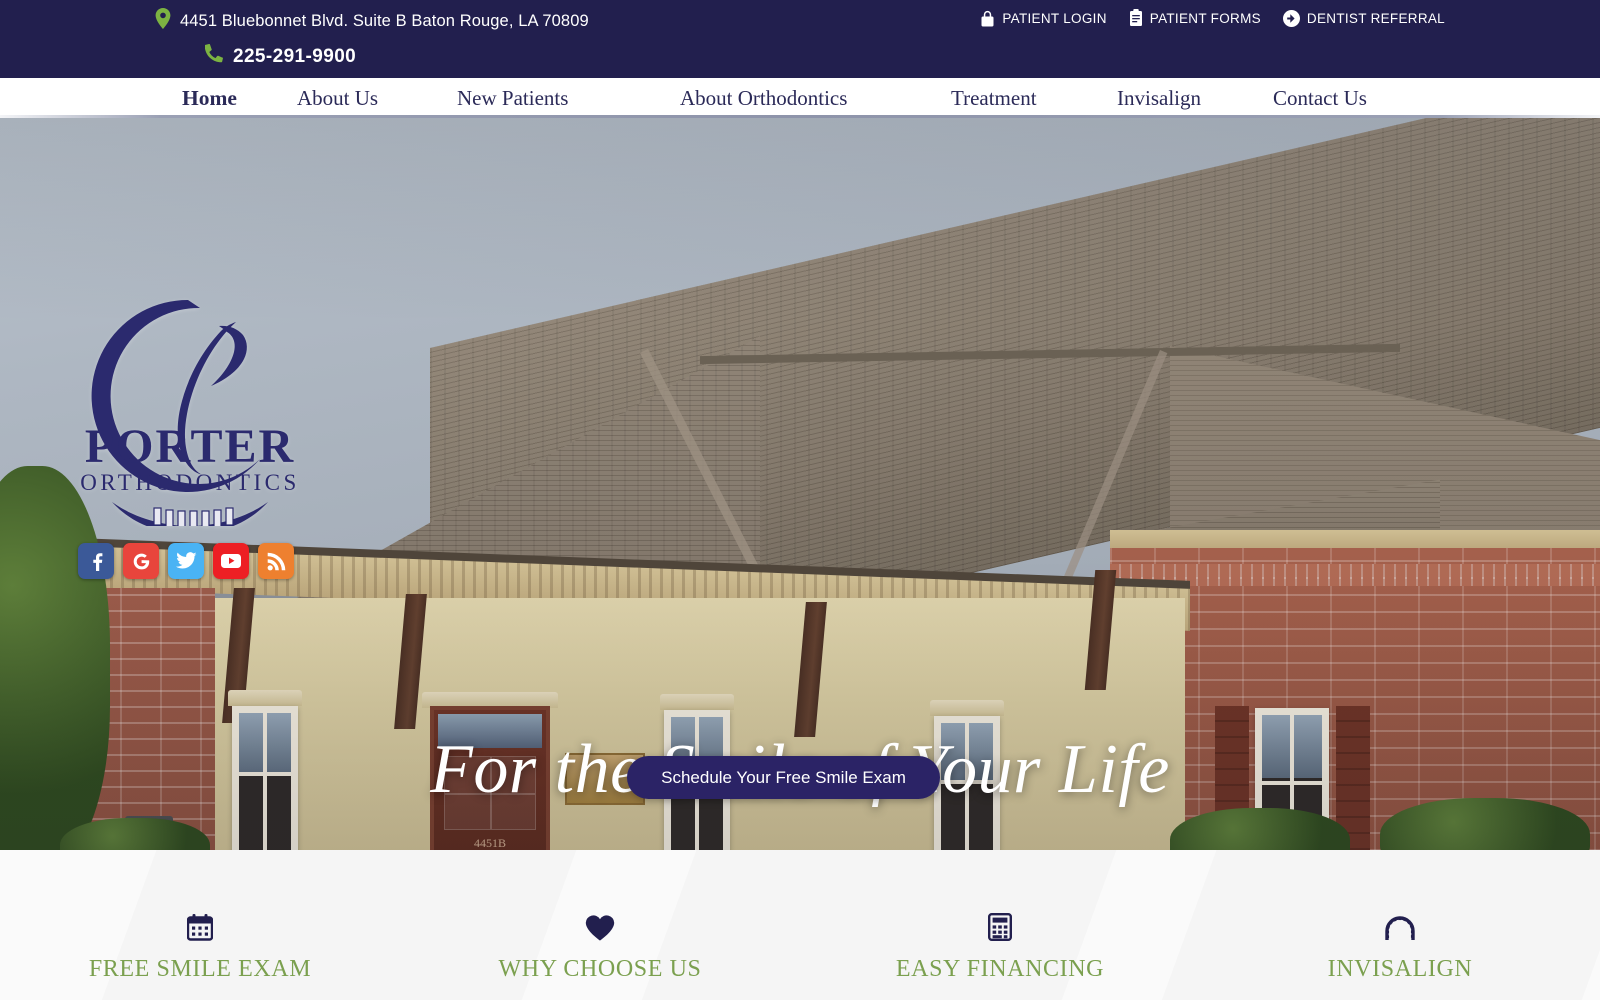 This screenshot has width=1600, height=1000. Describe the element at coordinates (994, 98) in the screenshot. I see `nav-item-treatment: Treatment` at that location.